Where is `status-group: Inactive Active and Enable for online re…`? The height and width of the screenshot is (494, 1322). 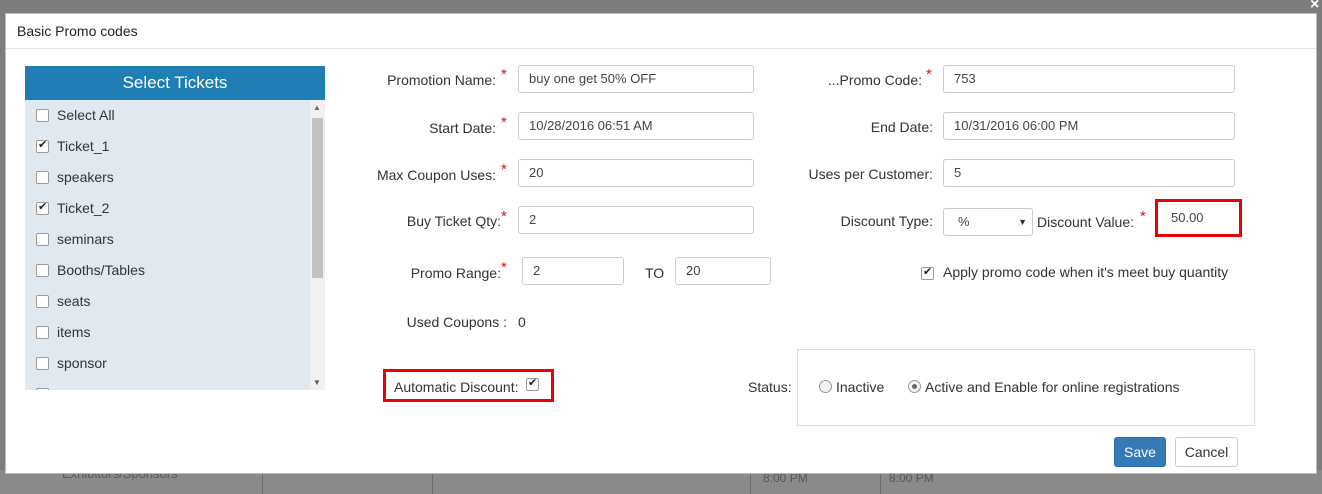 status-group: Inactive Active and Enable for online re… is located at coordinates (1026, 387).